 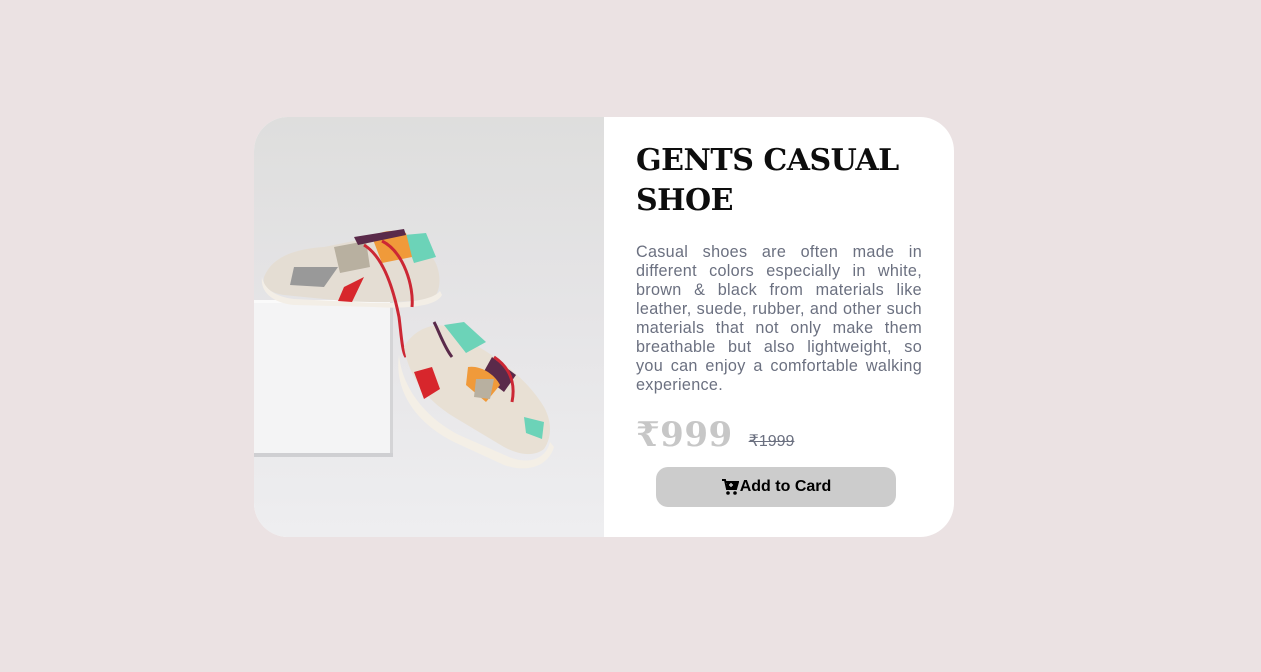 What do you see at coordinates (476, 395) in the screenshot?
I see `shoe-tilted` at bounding box center [476, 395].